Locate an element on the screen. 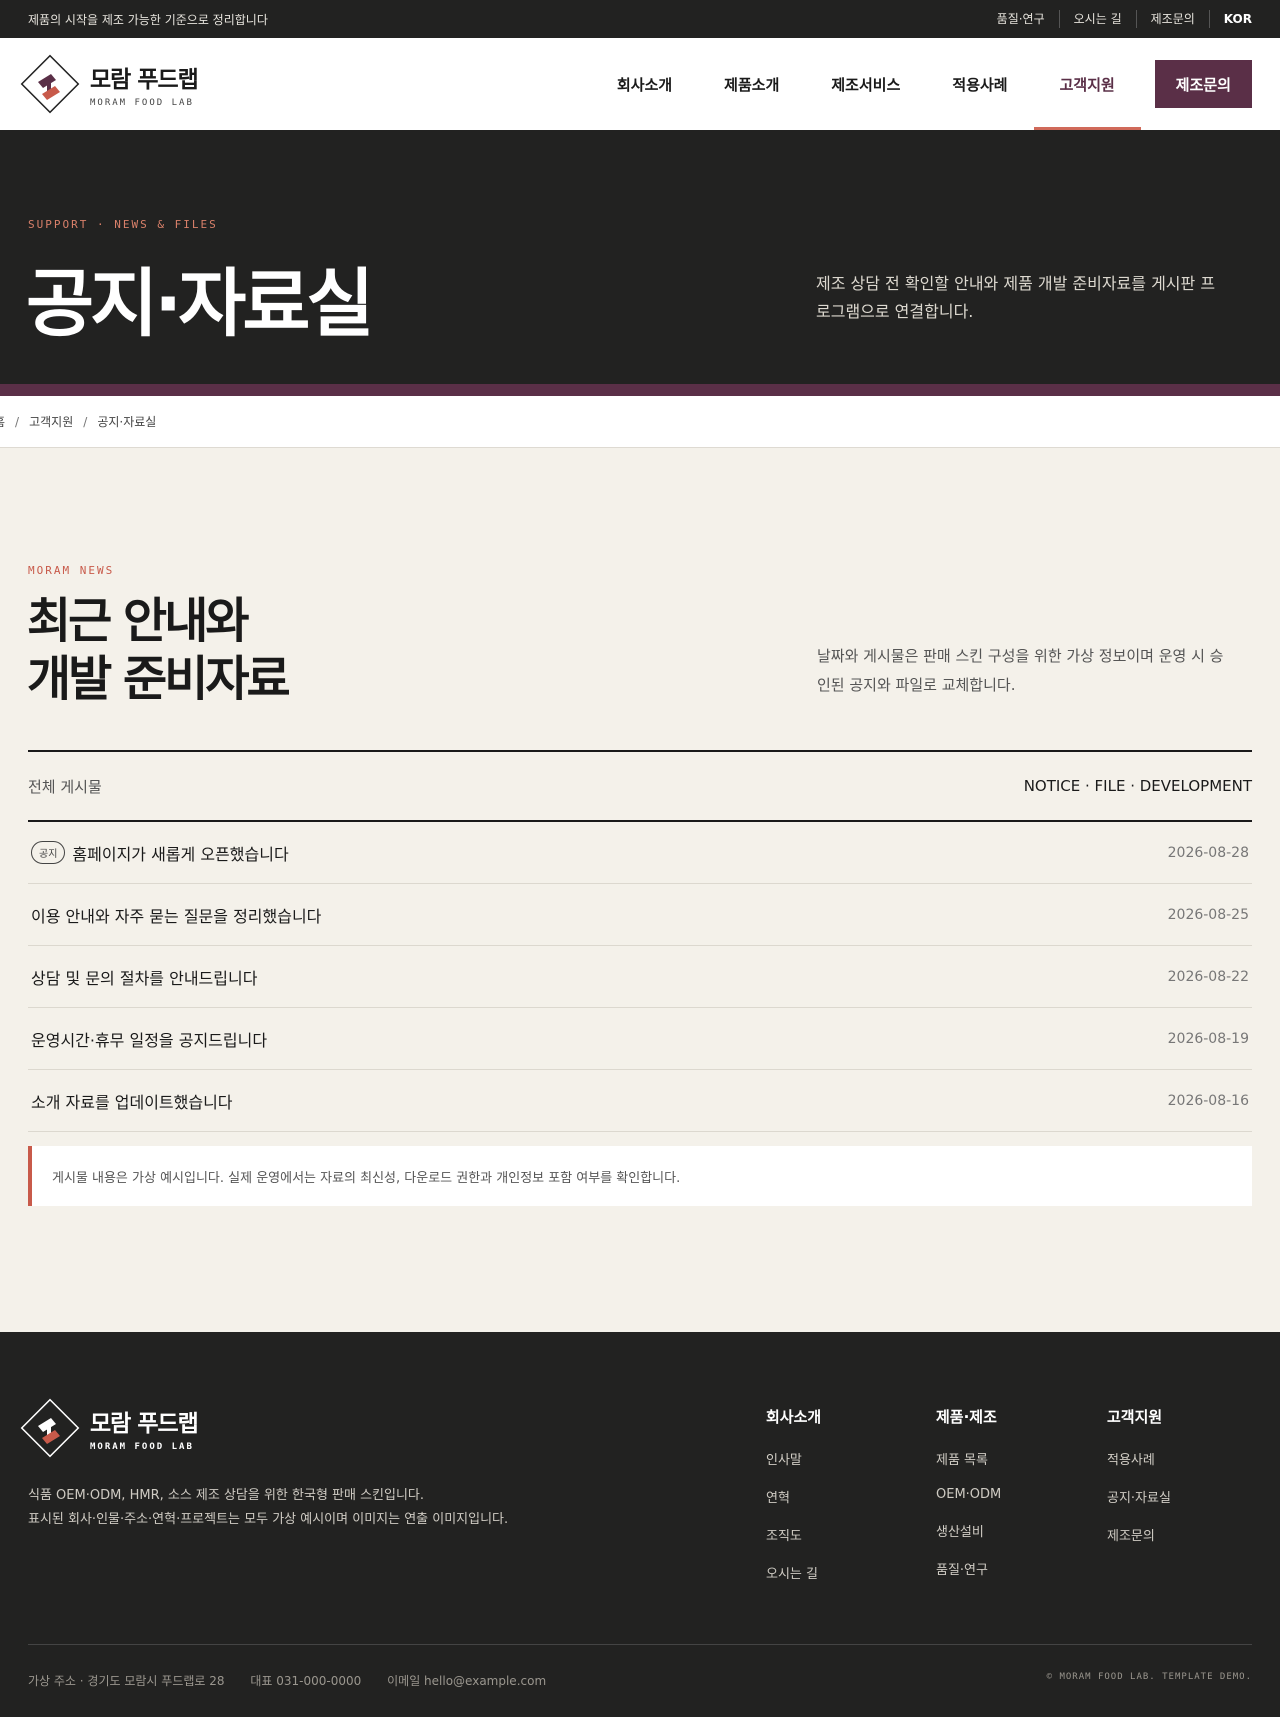 The width and height of the screenshot is (1280, 1717). breadcrumb-home: 홈 is located at coordinates (2, 421).